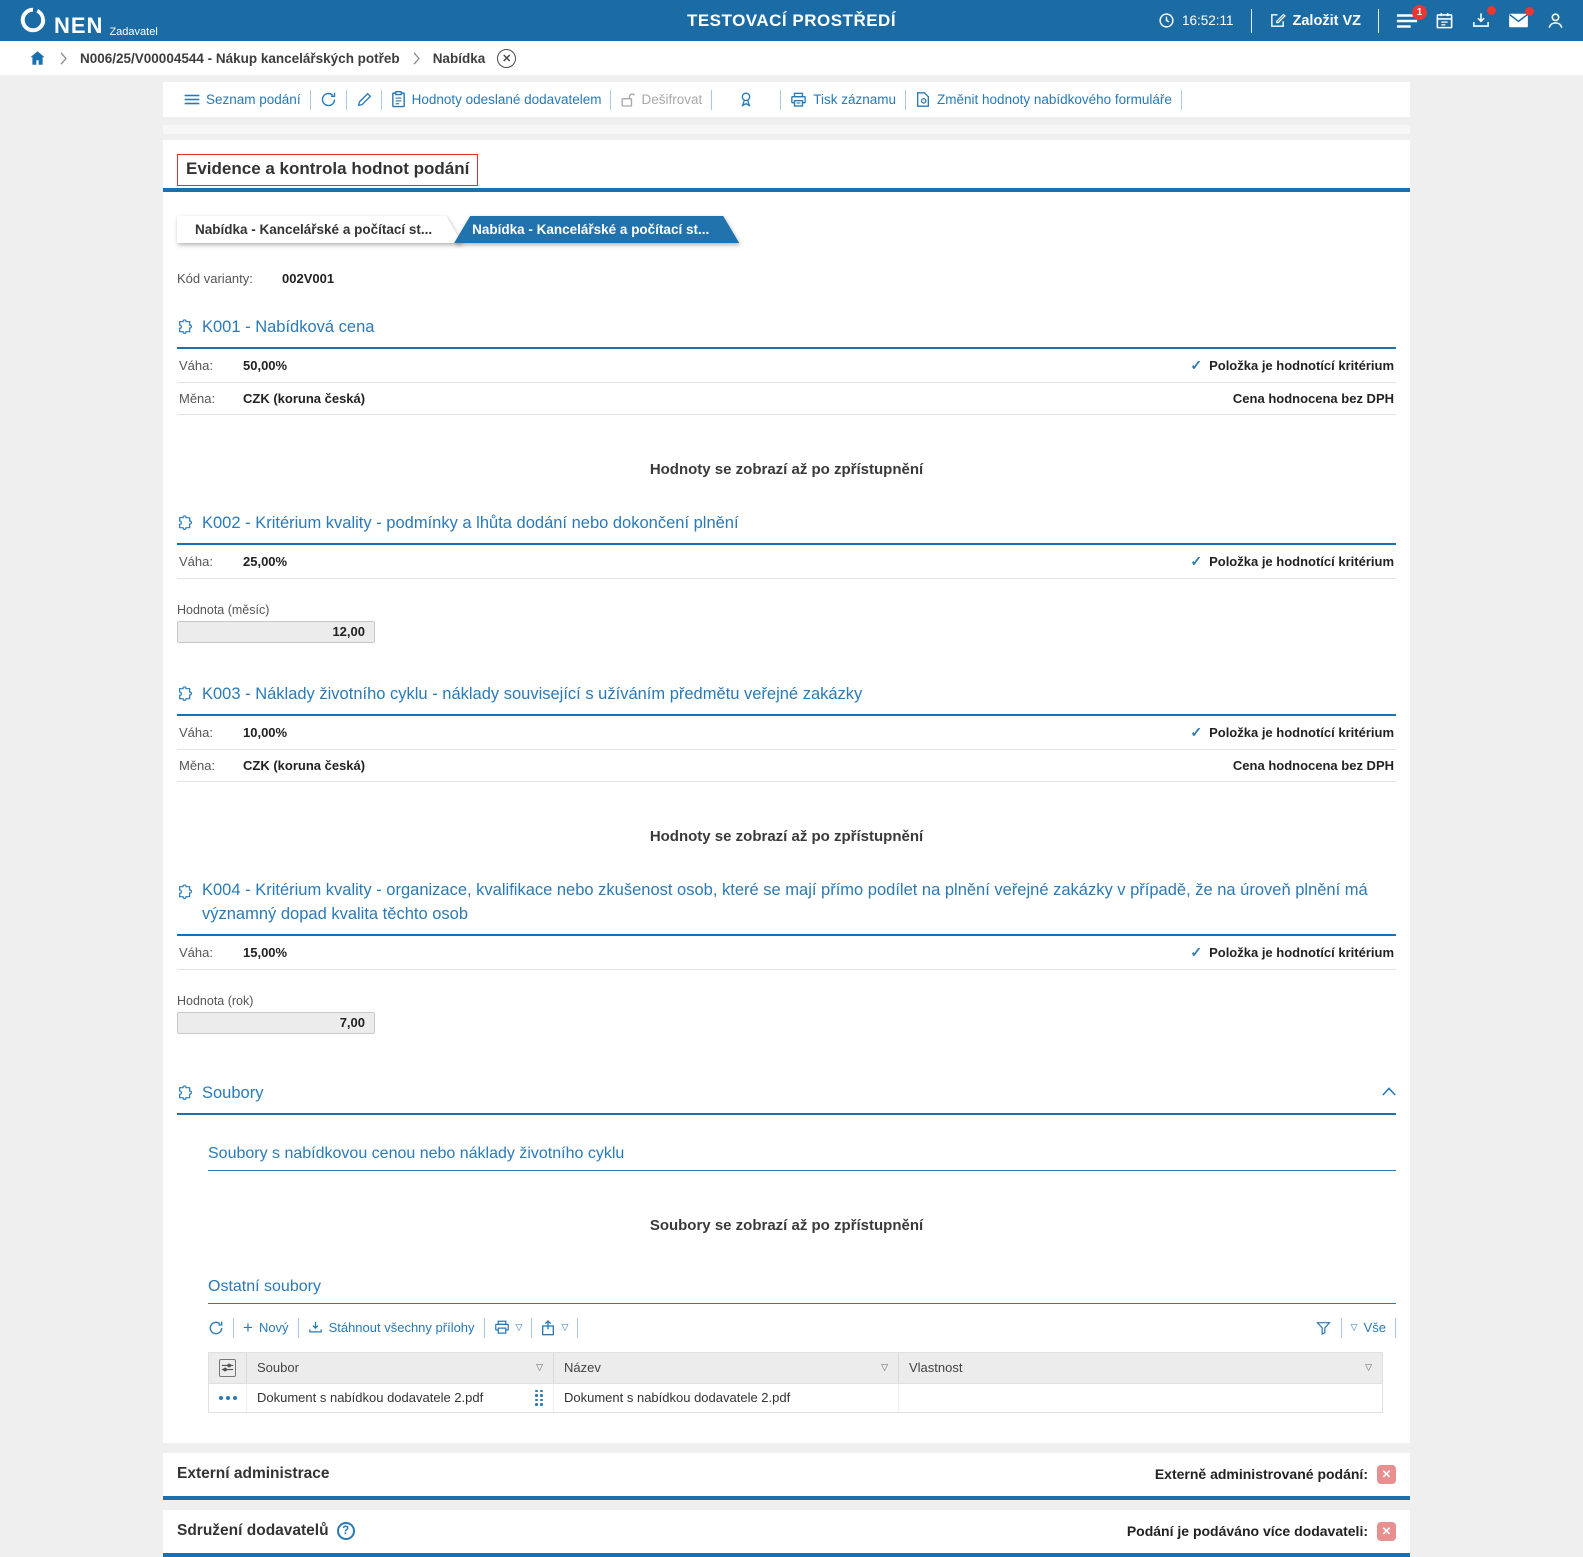 The height and width of the screenshot is (1557, 1583). What do you see at coordinates (1368, 1327) in the screenshot?
I see `view-all-dropdown: ▽ Vše` at bounding box center [1368, 1327].